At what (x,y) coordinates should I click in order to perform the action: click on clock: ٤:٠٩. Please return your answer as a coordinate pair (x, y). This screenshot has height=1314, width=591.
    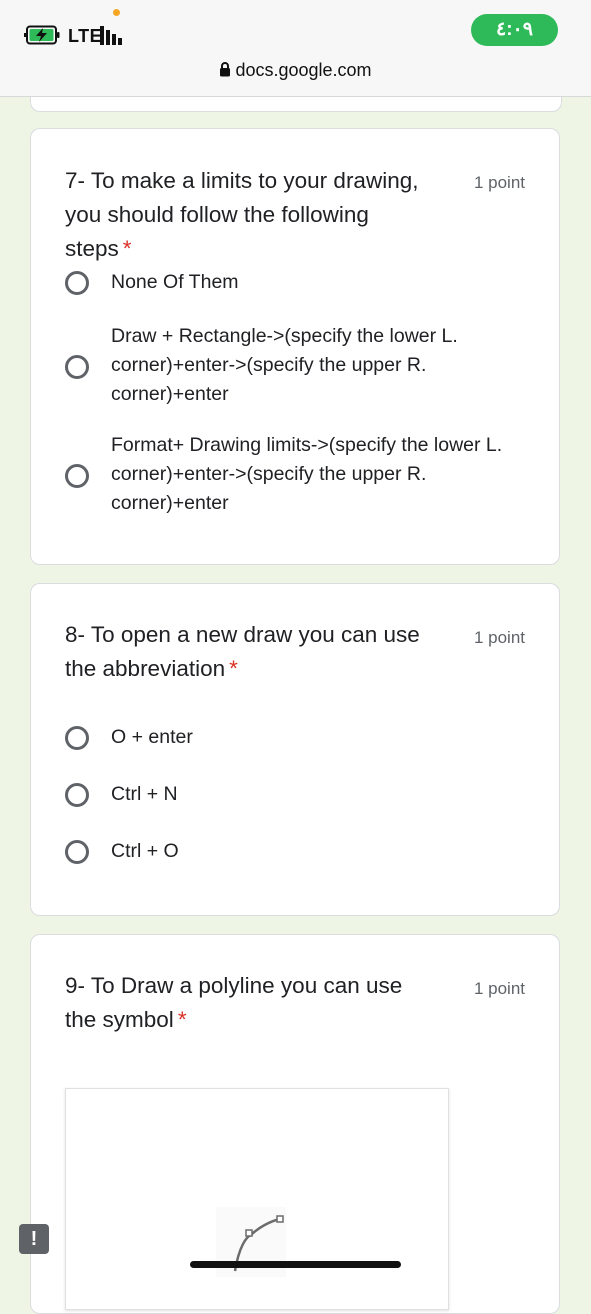
    Looking at the image, I should click on (514, 30).